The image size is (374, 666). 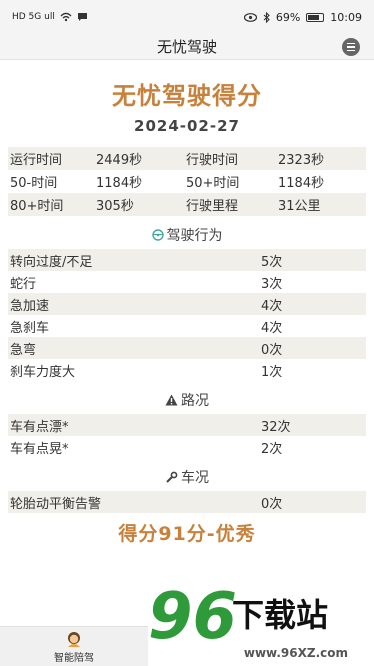 What do you see at coordinates (187, 370) in the screenshot?
I see `list-item: 刹车力度大 1次` at bounding box center [187, 370].